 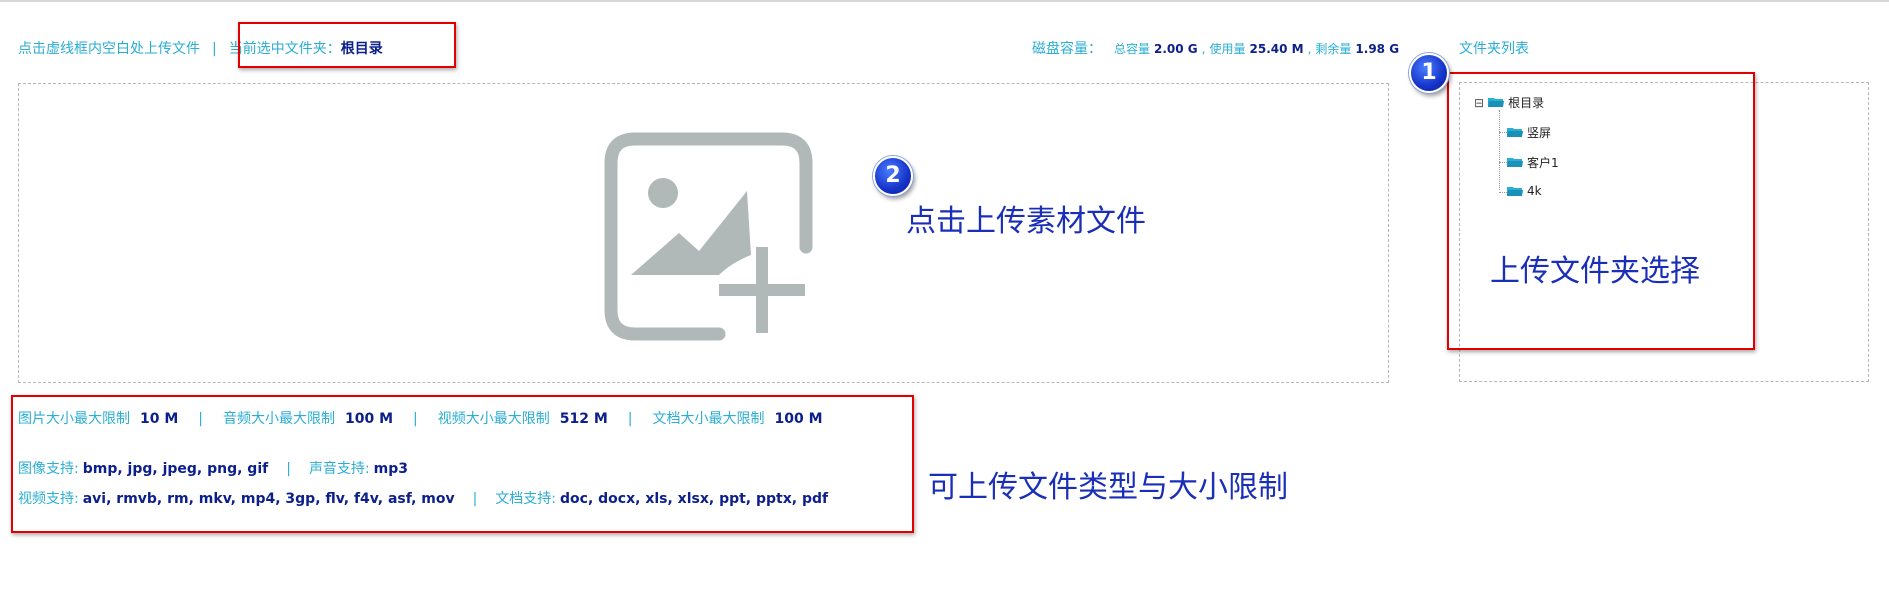 What do you see at coordinates (347, 45) in the screenshot?
I see `highlight-current-folder` at bounding box center [347, 45].